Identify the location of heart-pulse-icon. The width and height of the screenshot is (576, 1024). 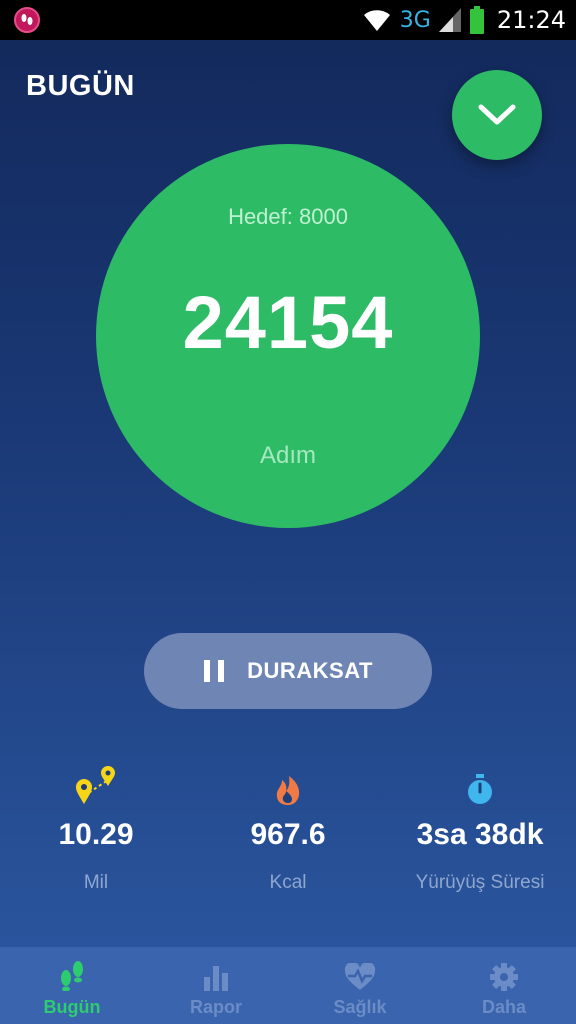
(360, 976).